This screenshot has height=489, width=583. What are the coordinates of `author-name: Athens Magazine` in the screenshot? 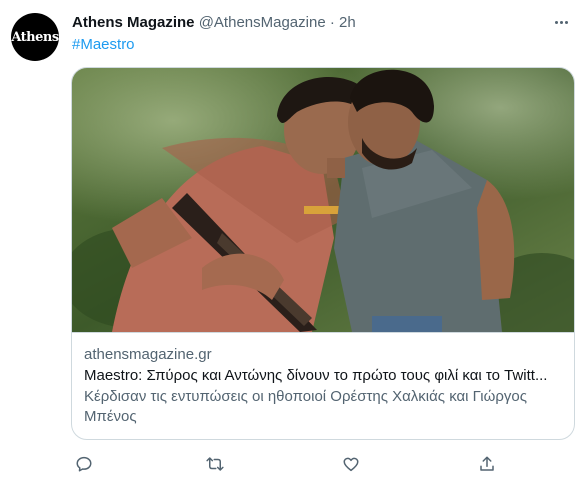 It's located at (133, 22).